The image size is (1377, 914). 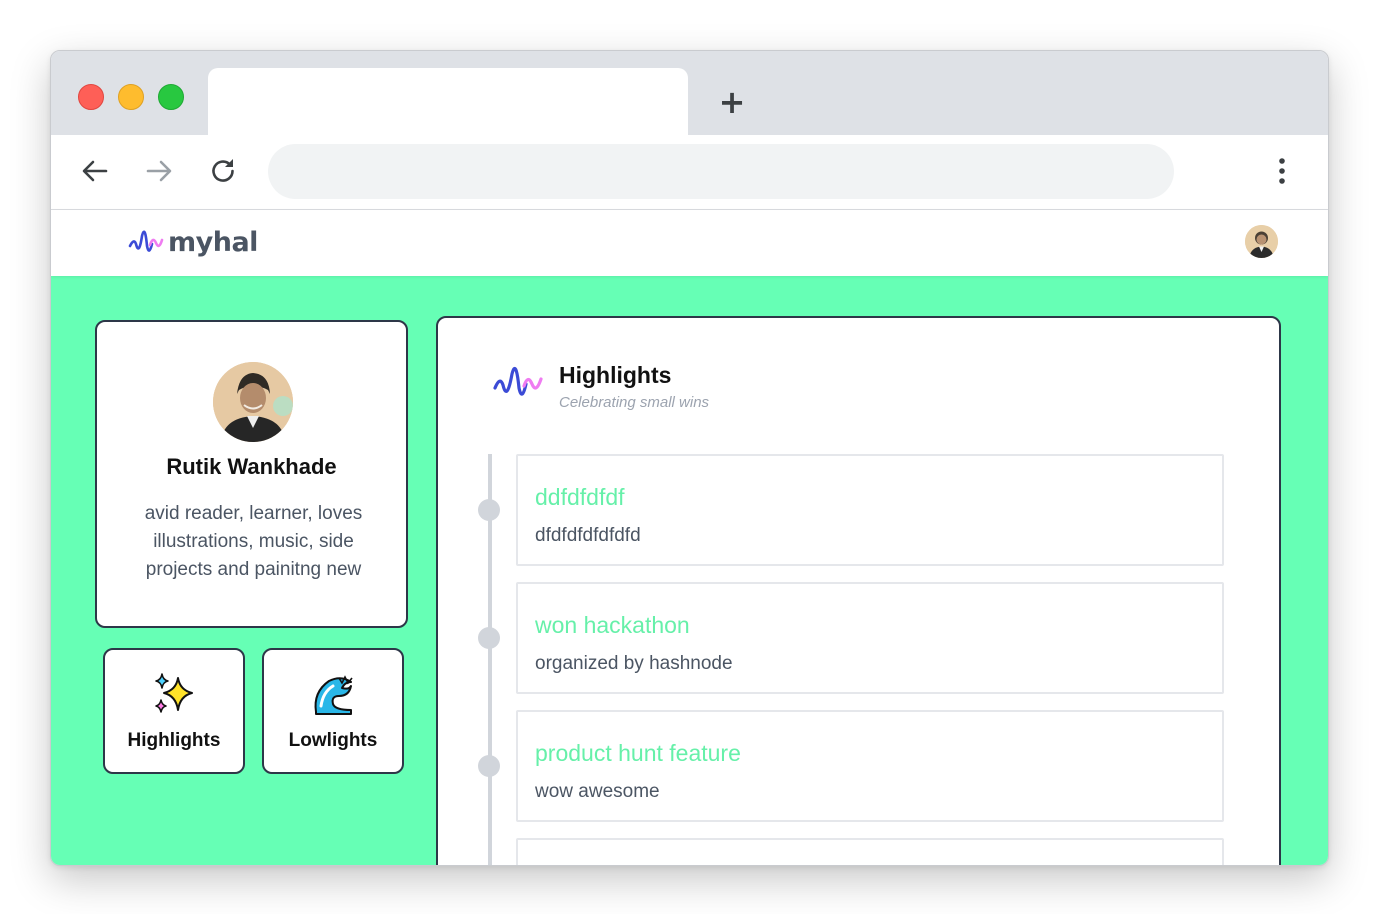 What do you see at coordinates (251, 466) in the screenshot?
I see `profile-name: Rutik Wankhade` at bounding box center [251, 466].